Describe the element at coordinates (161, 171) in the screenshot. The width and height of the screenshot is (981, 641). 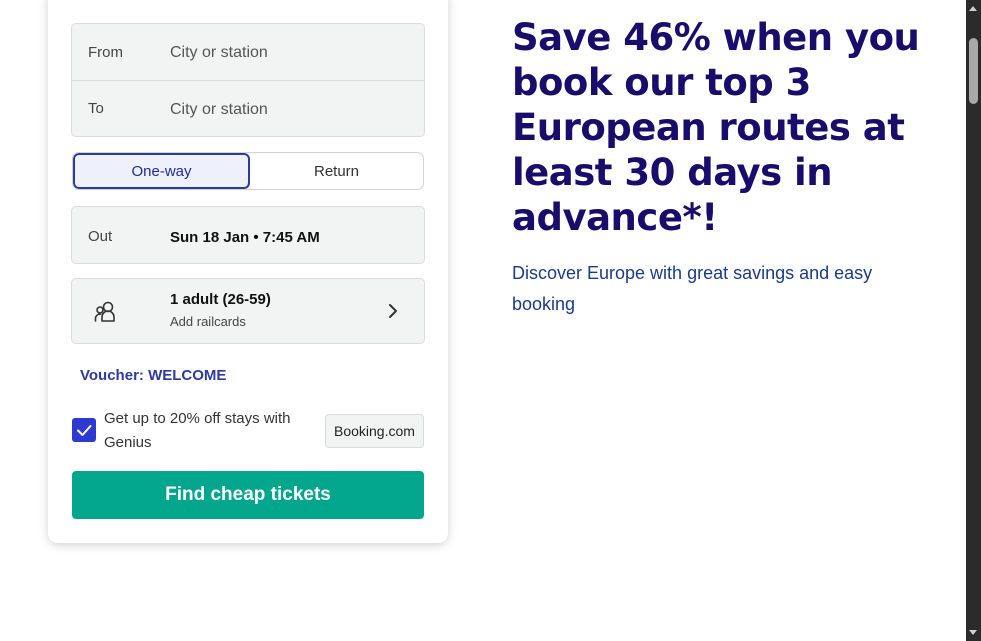
I see `one-way-button: One-way` at that location.